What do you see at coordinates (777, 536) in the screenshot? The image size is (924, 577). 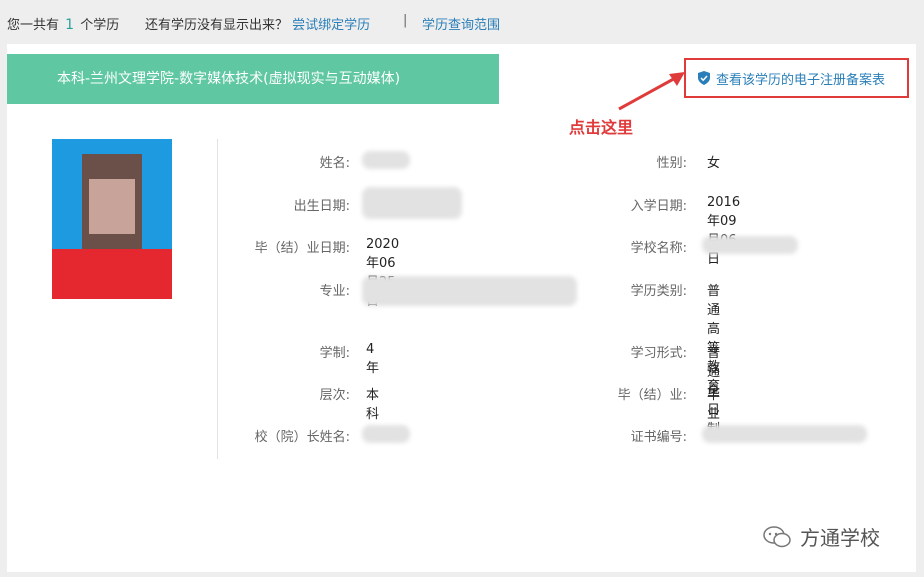 I see `wechat-icon` at bounding box center [777, 536].